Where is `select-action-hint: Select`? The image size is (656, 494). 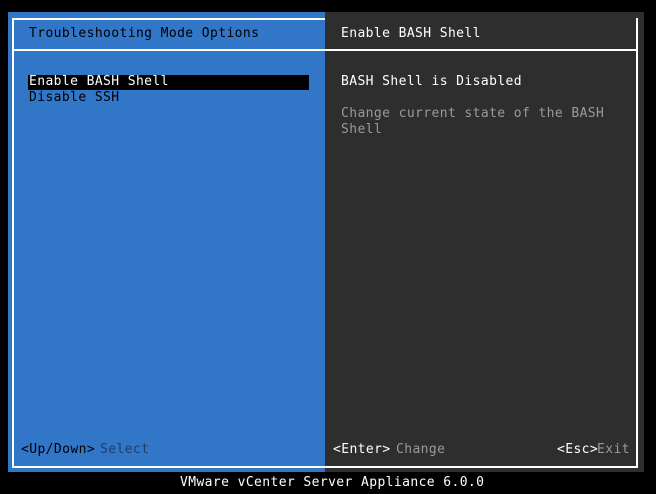 select-action-hint: Select is located at coordinates (125, 449).